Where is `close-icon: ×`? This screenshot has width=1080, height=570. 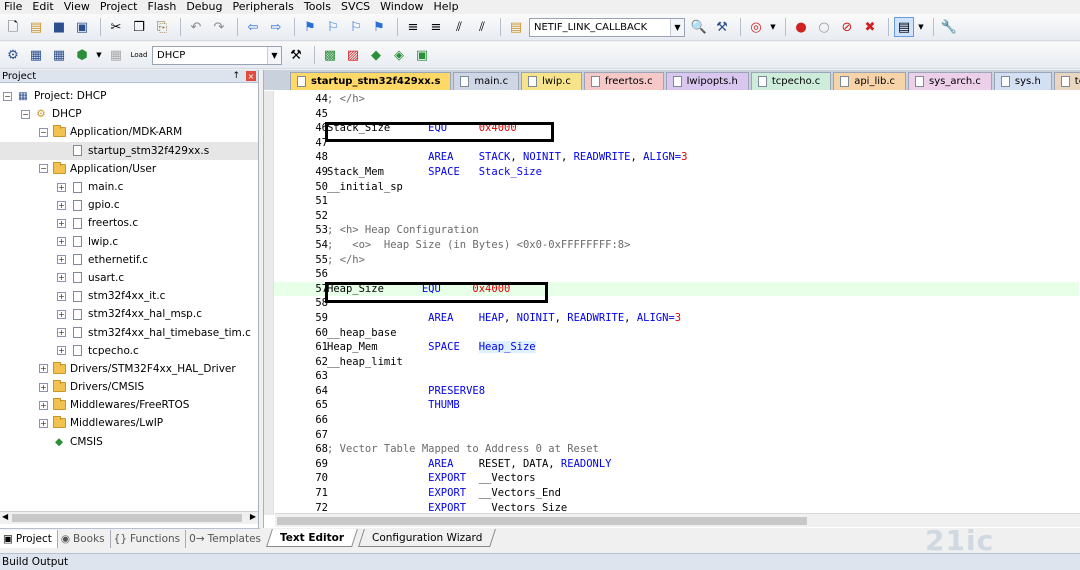 close-icon: × is located at coordinates (251, 76).